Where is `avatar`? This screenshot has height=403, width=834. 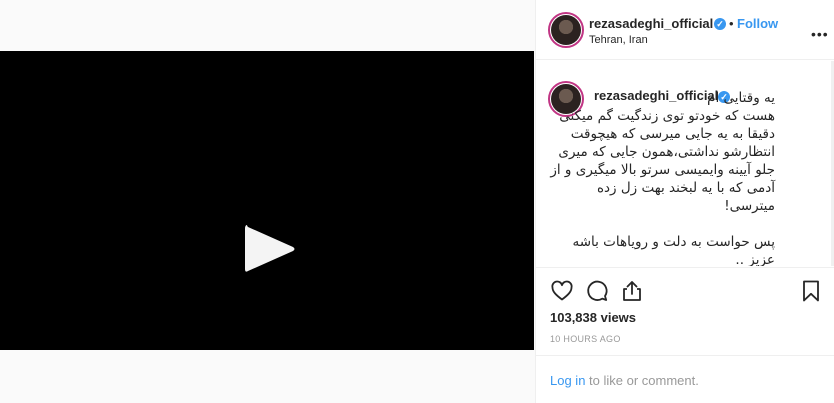 avatar is located at coordinates (566, 30).